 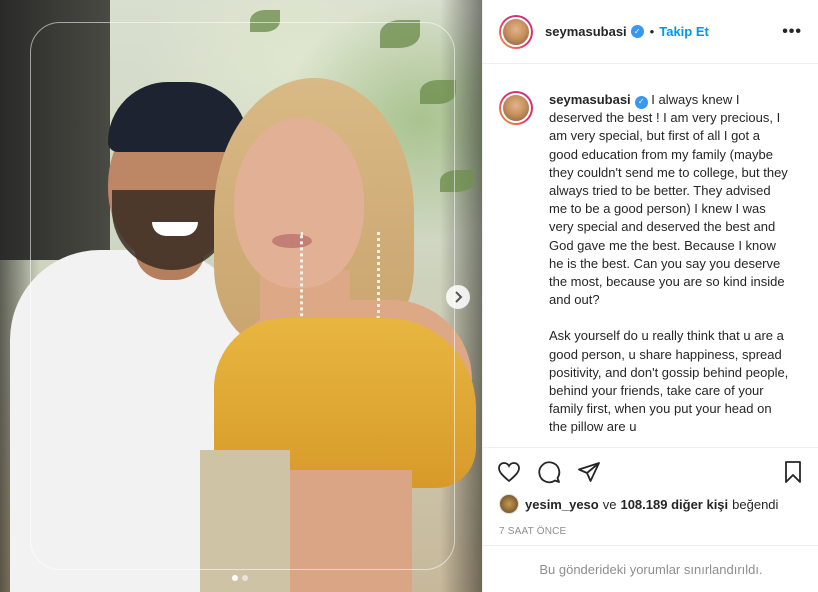 I want to click on like-button, so click(x=509, y=472).